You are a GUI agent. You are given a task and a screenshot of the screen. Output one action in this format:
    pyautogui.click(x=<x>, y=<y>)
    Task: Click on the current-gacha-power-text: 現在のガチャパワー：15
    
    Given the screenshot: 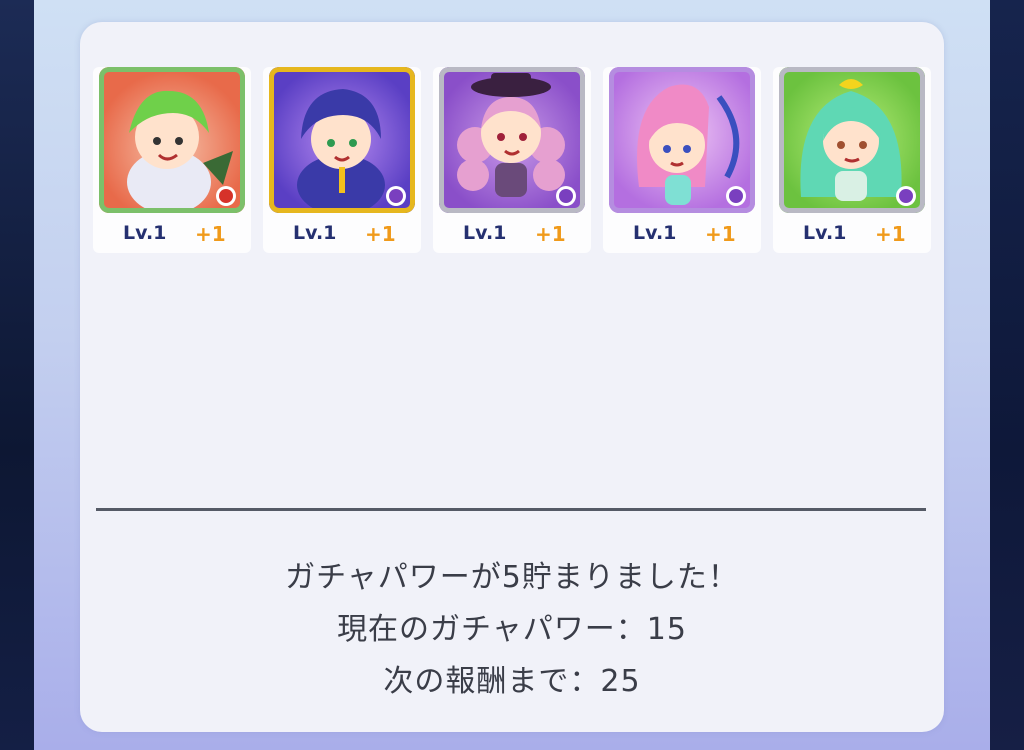 What is the action you would take?
    pyautogui.click(x=512, y=629)
    